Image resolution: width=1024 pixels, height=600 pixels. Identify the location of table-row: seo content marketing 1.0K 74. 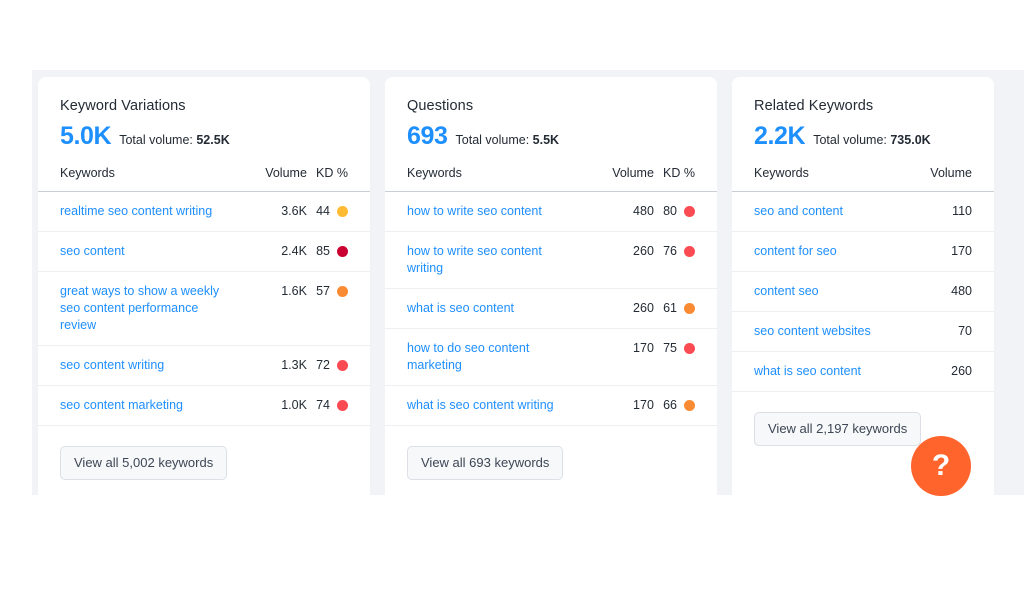
(204, 405).